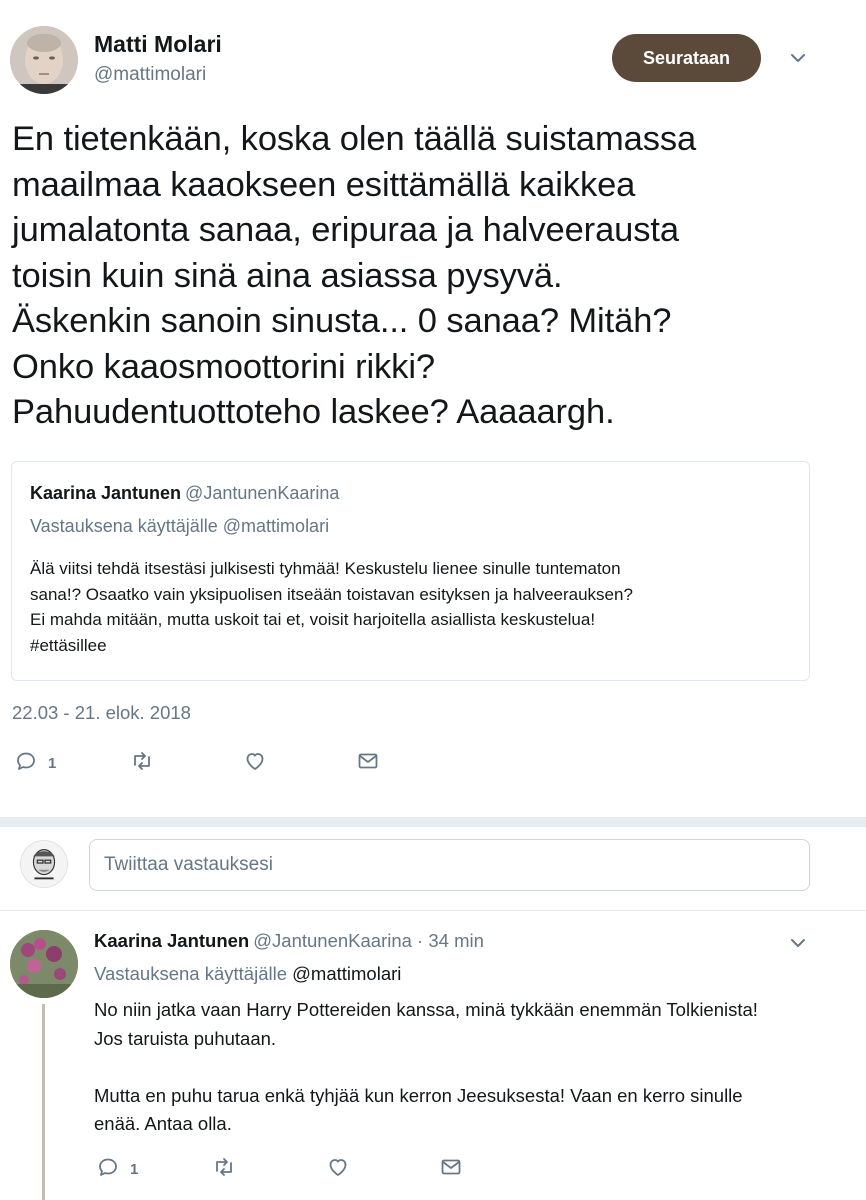 The width and height of the screenshot is (866, 1200). Describe the element at coordinates (43, 1102) in the screenshot. I see `thread-line` at that location.